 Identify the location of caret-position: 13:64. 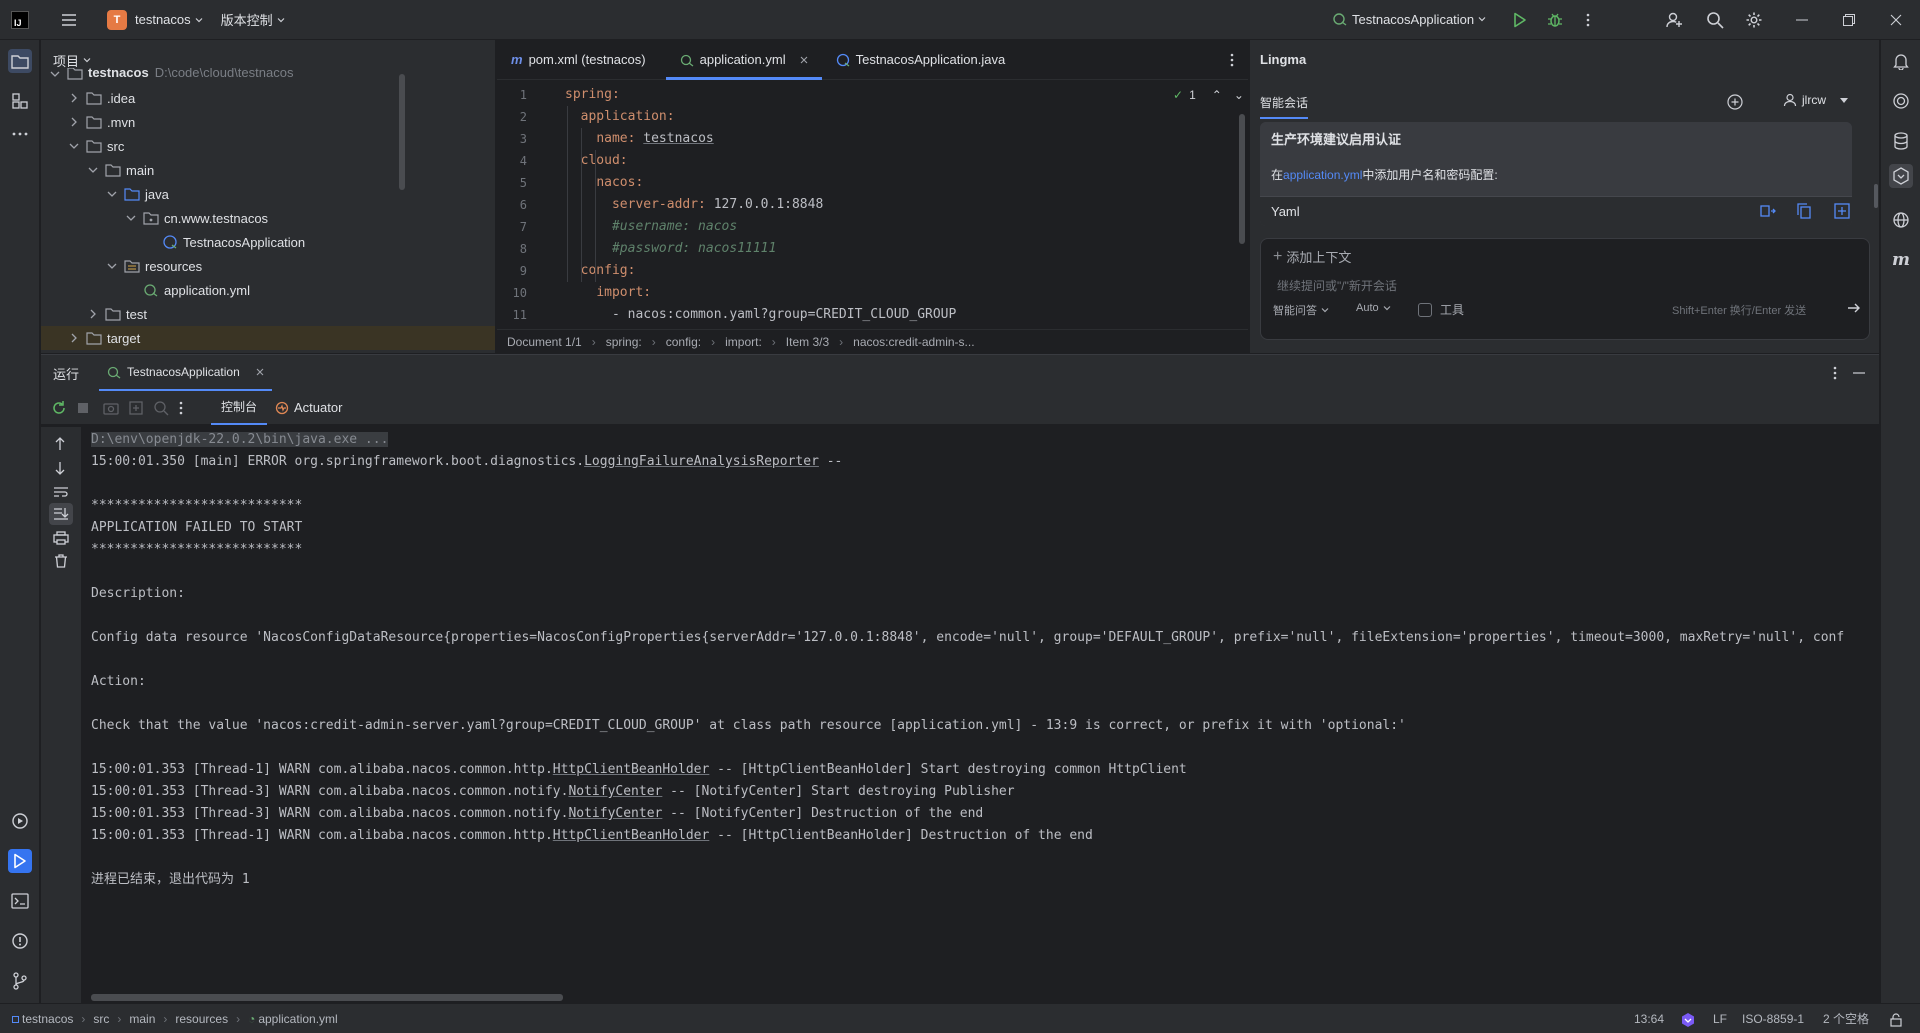
(1649, 1019).